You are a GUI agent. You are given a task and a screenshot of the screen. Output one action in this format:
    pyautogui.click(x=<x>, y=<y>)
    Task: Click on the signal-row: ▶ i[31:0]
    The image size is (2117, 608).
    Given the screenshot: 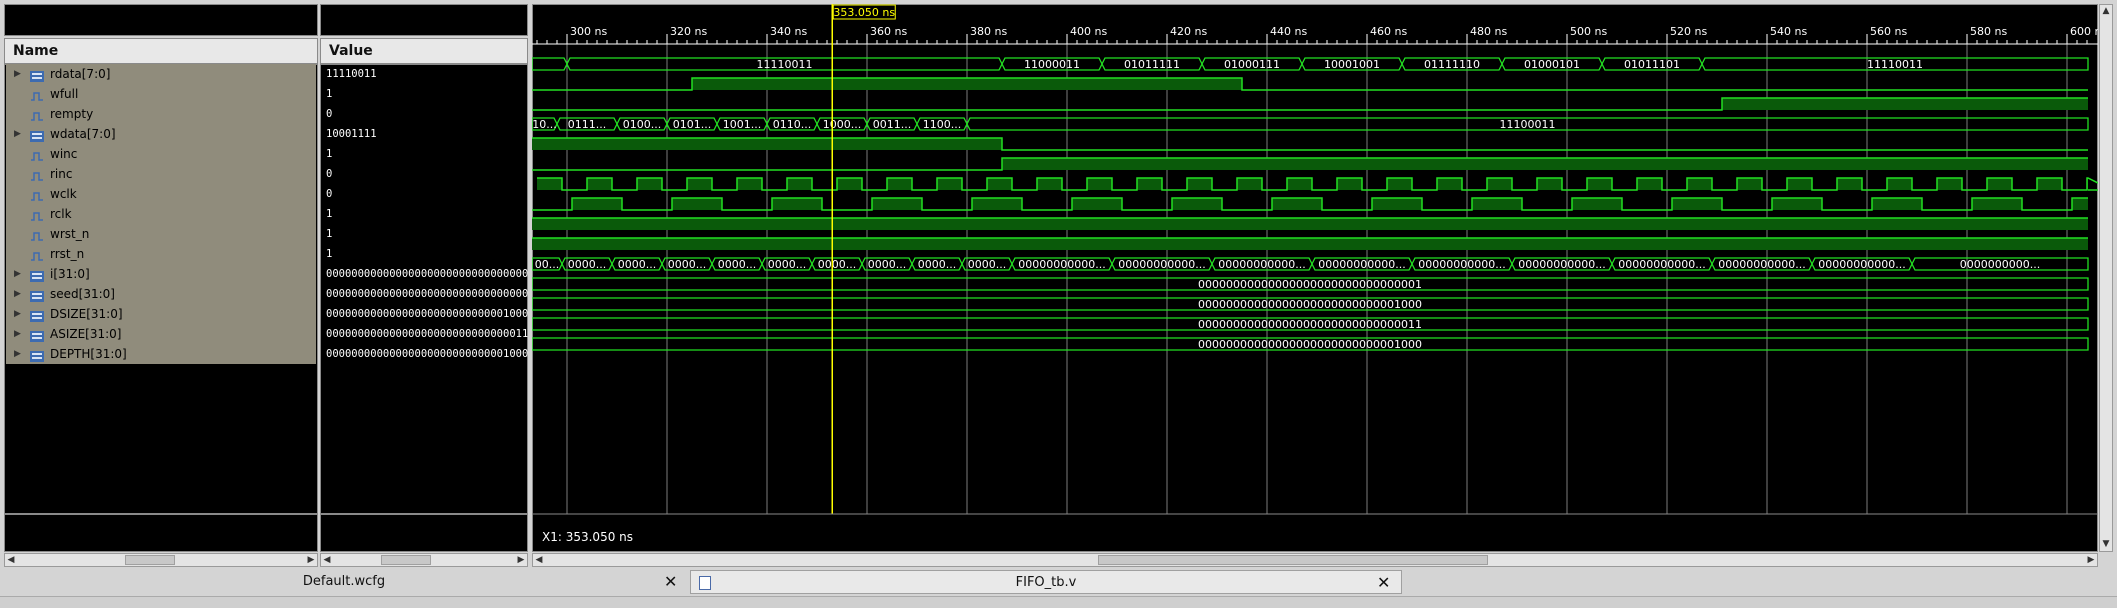 What is the action you would take?
    pyautogui.click(x=161, y=274)
    